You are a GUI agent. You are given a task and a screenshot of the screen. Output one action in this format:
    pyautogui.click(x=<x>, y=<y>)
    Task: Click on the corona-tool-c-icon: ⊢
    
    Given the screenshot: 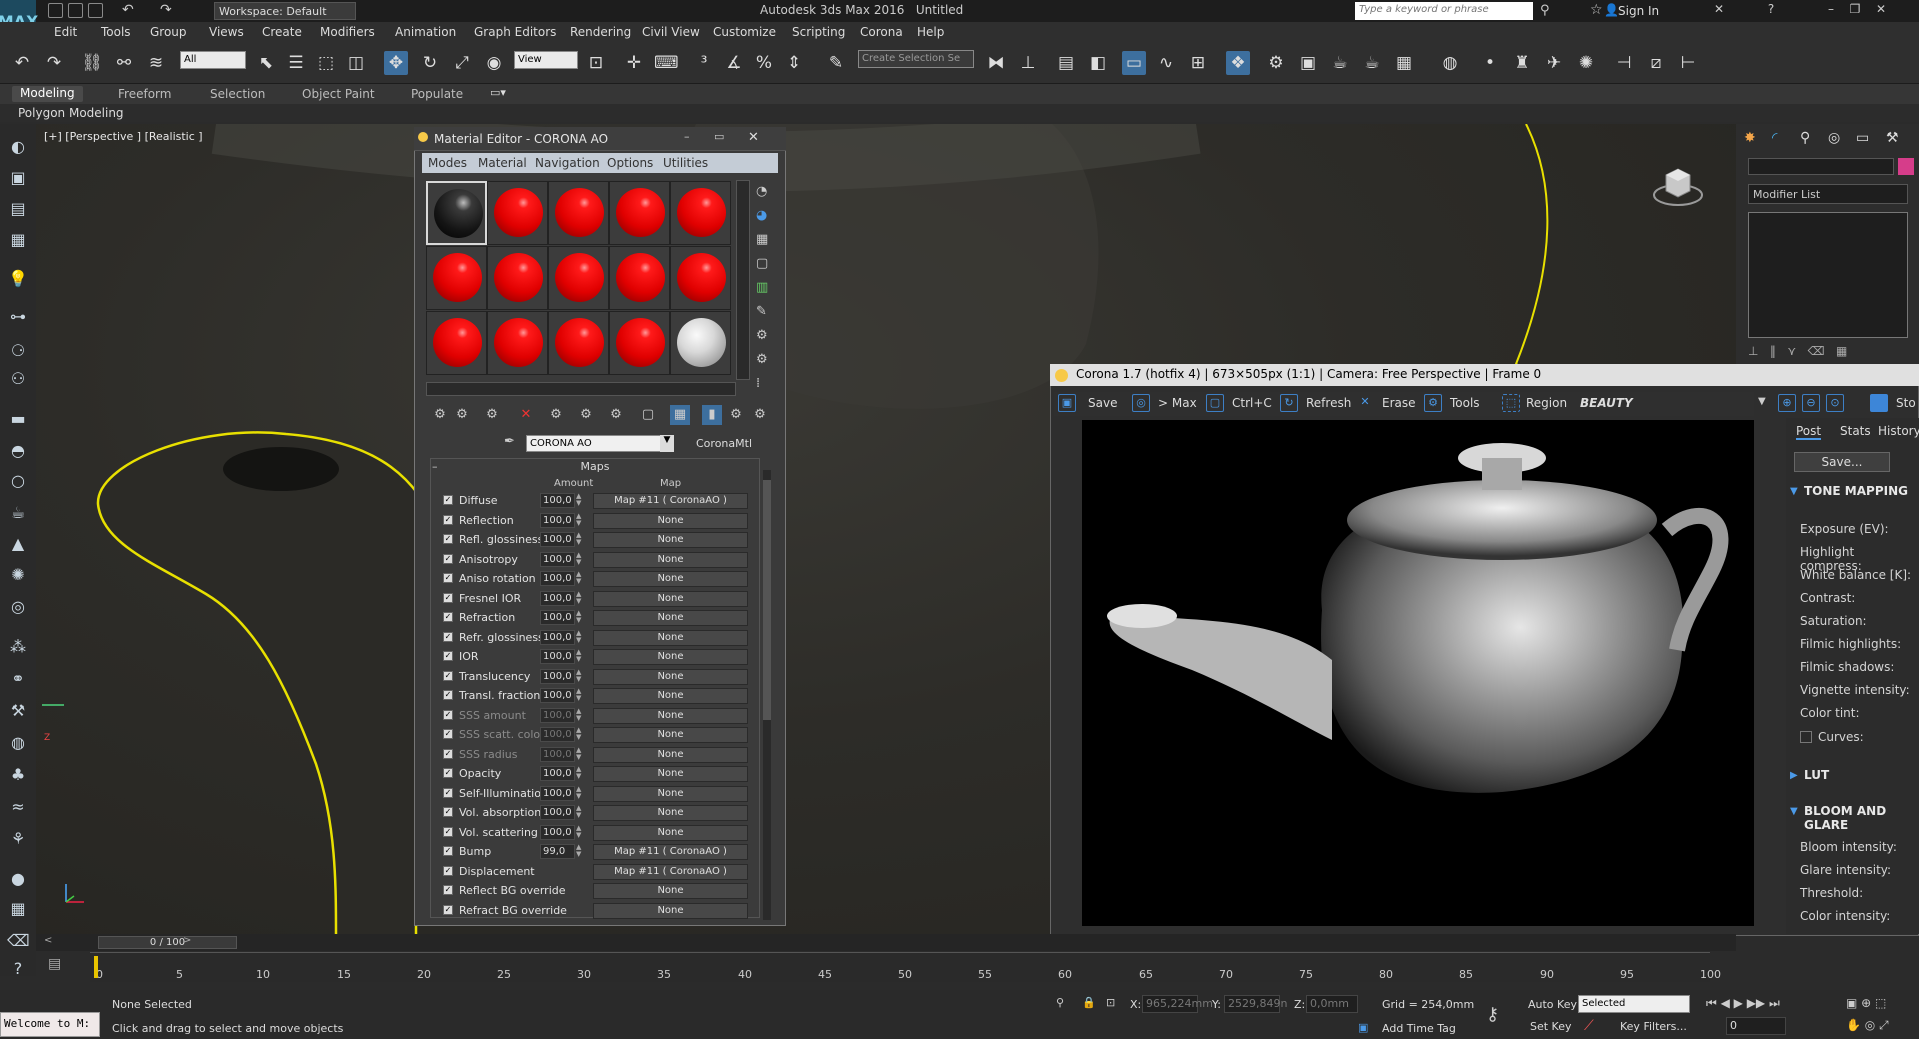 What is the action you would take?
    pyautogui.click(x=1688, y=63)
    